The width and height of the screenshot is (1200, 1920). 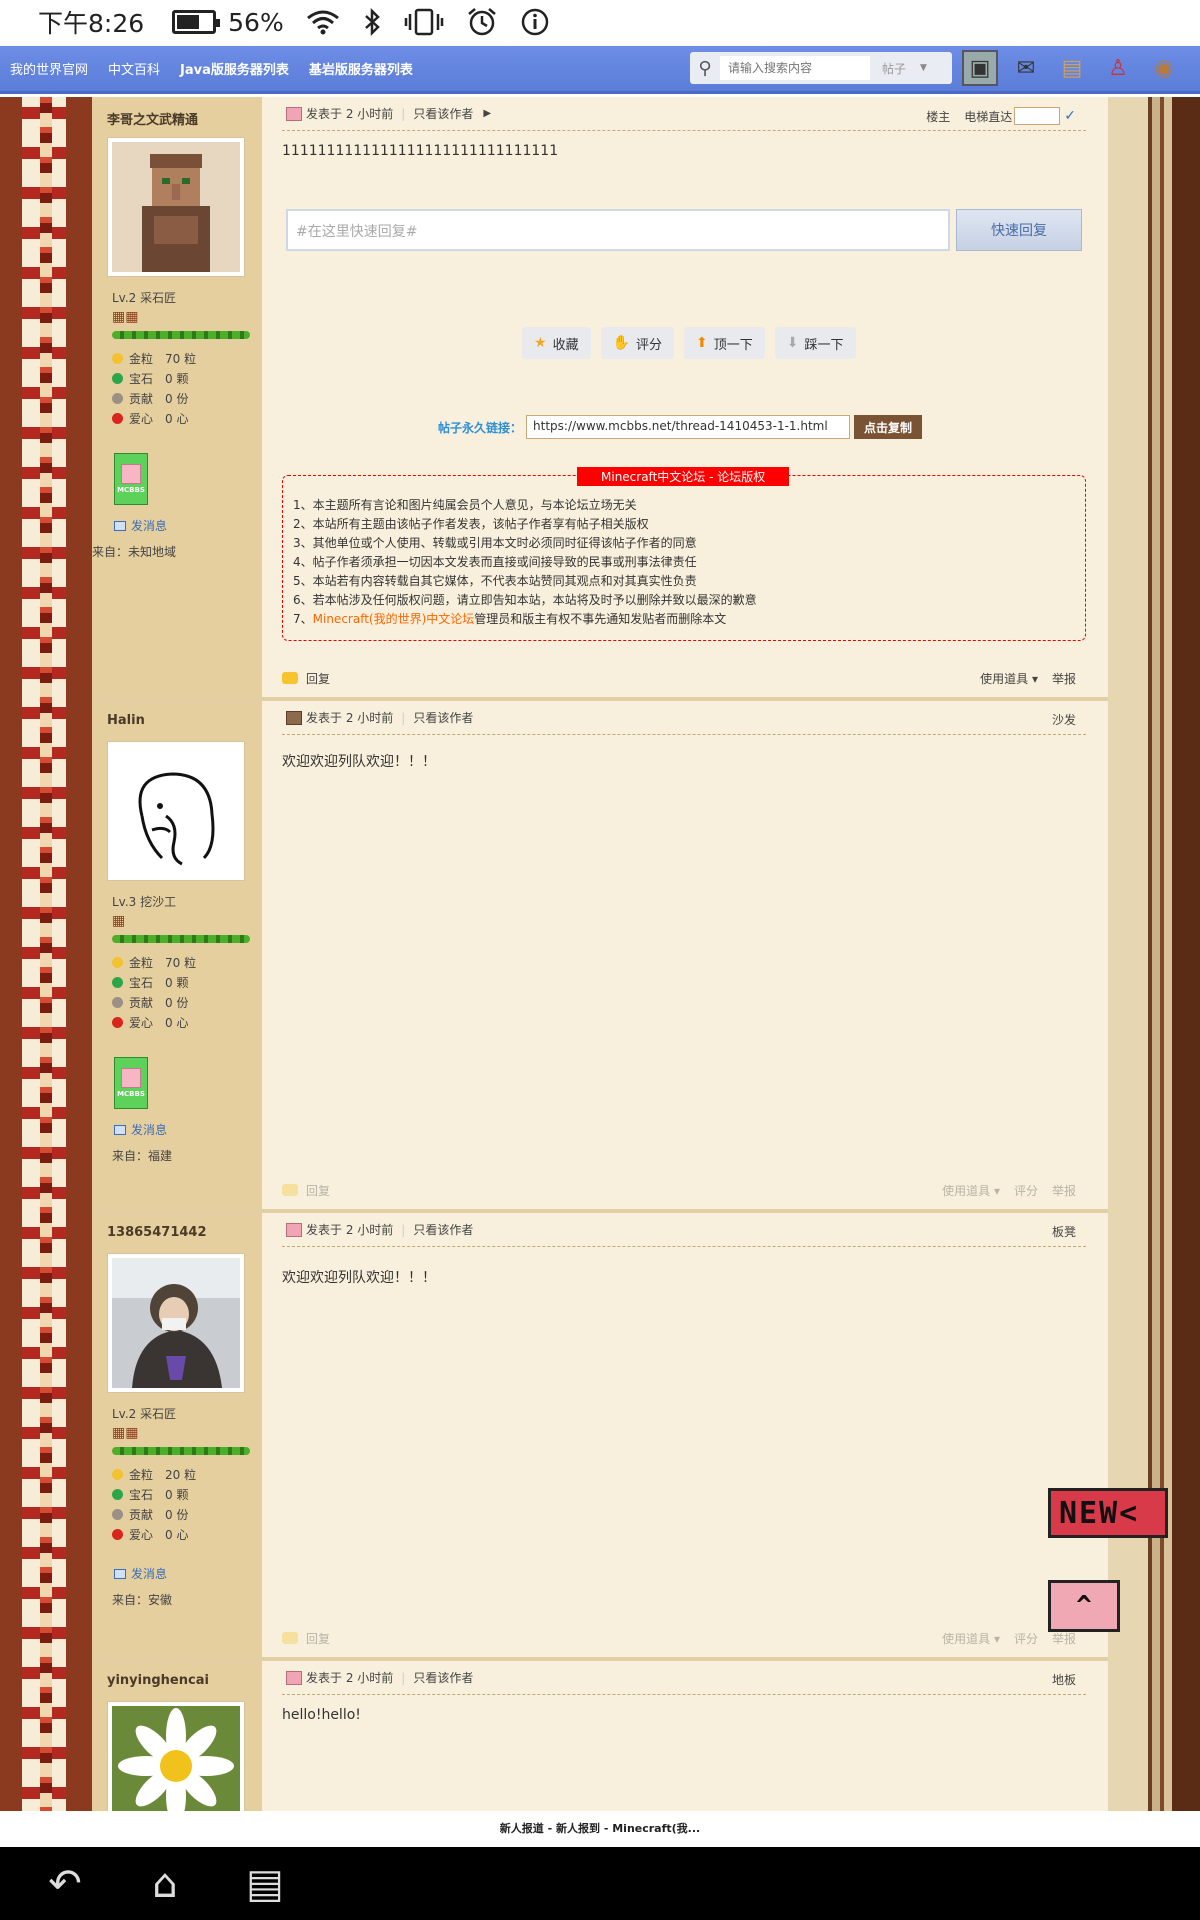 I want to click on box-icon: ▤, so click(x=1072, y=68).